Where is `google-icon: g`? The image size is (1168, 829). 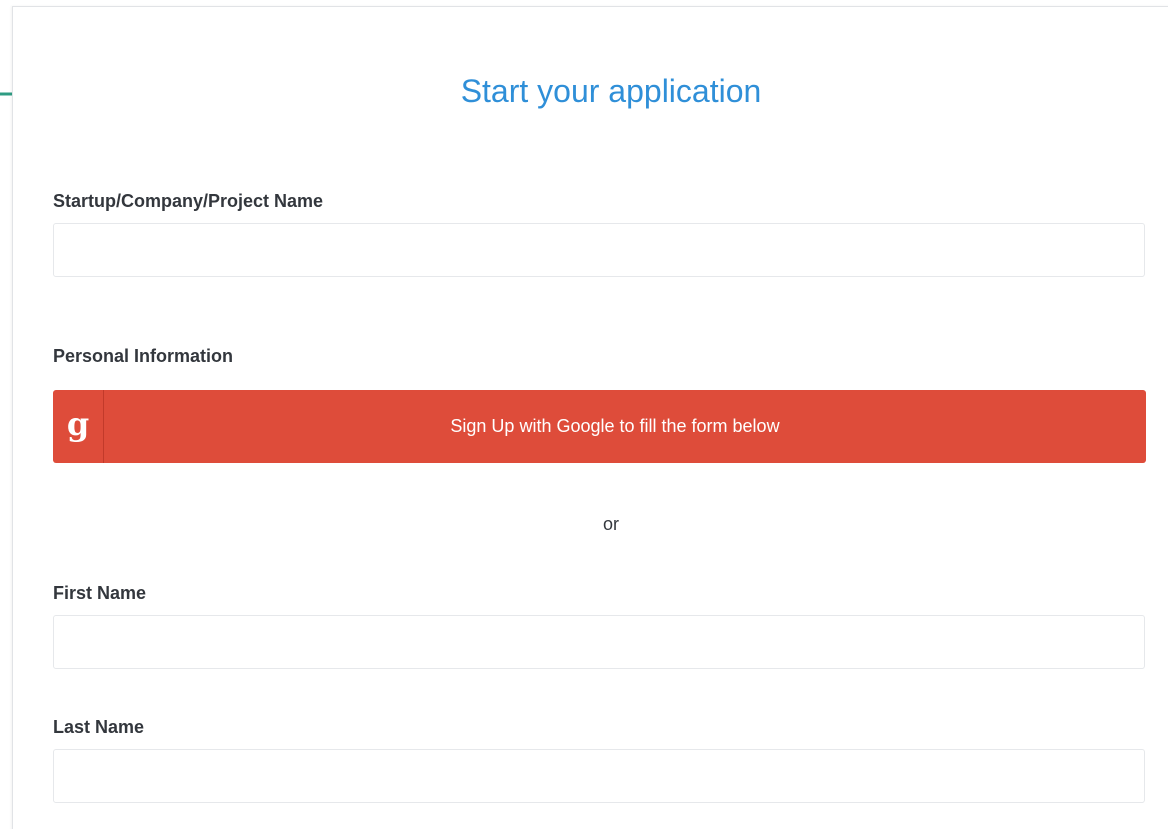
google-icon: g is located at coordinates (78, 426).